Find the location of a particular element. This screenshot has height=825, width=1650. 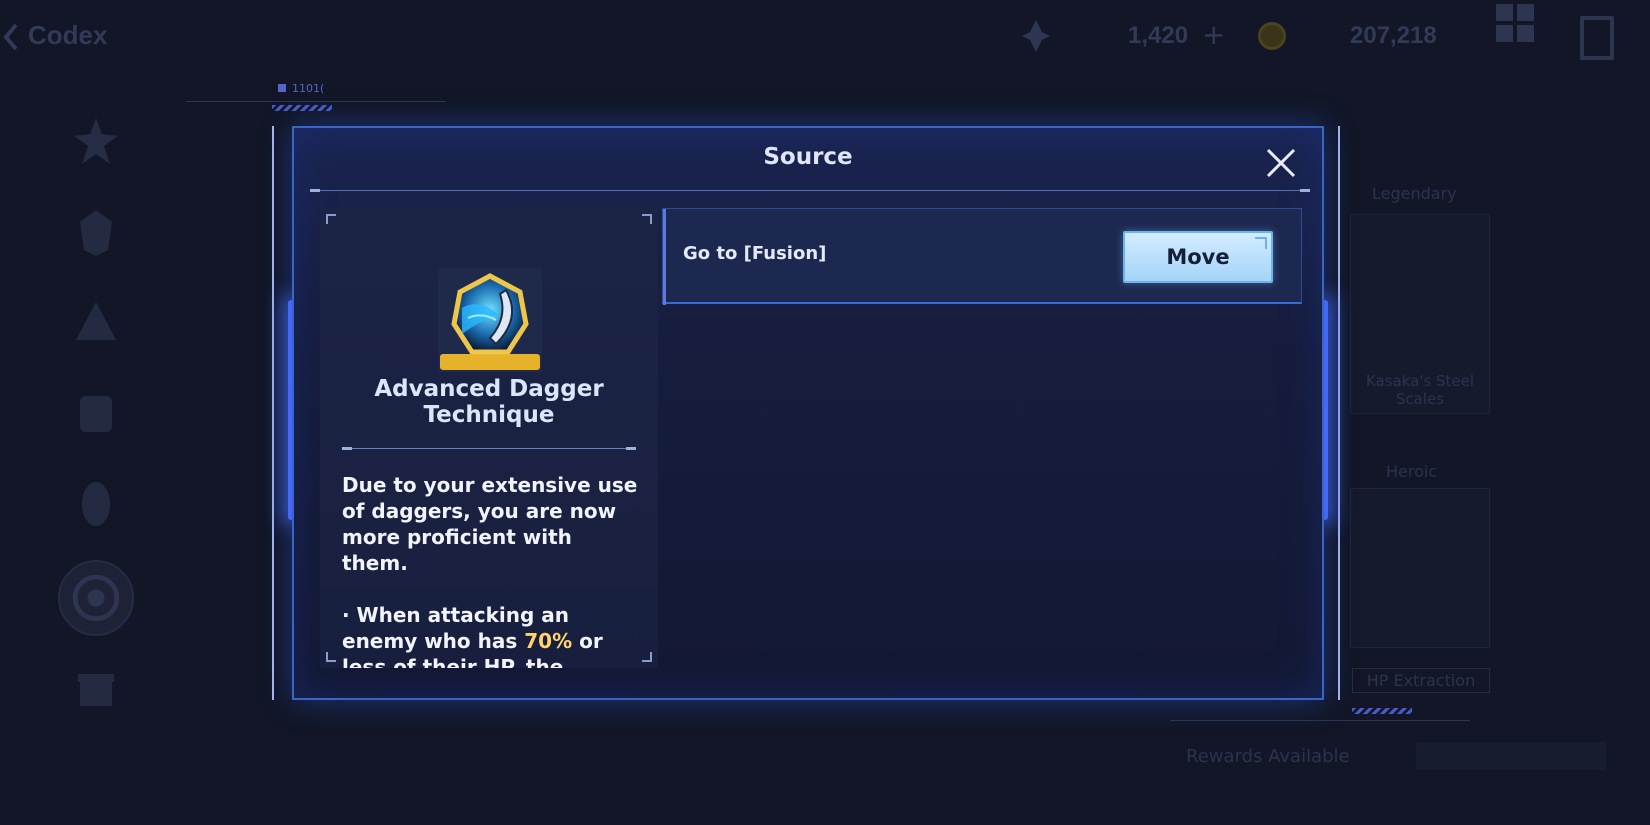

left-nav is located at coordinates (100, 430).